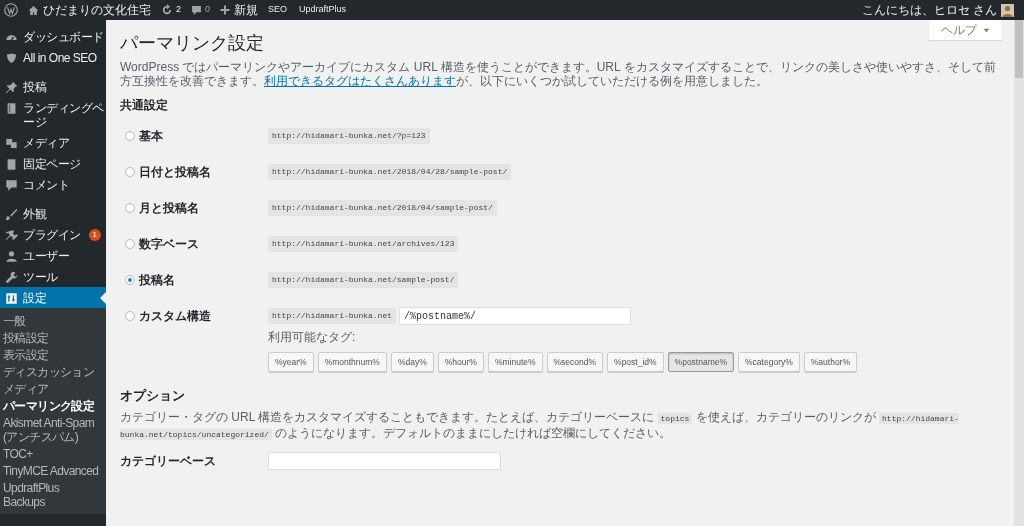 The width and height of the screenshot is (1024, 526). What do you see at coordinates (175, 316) in the screenshot?
I see `option-label: カスタム構造` at bounding box center [175, 316].